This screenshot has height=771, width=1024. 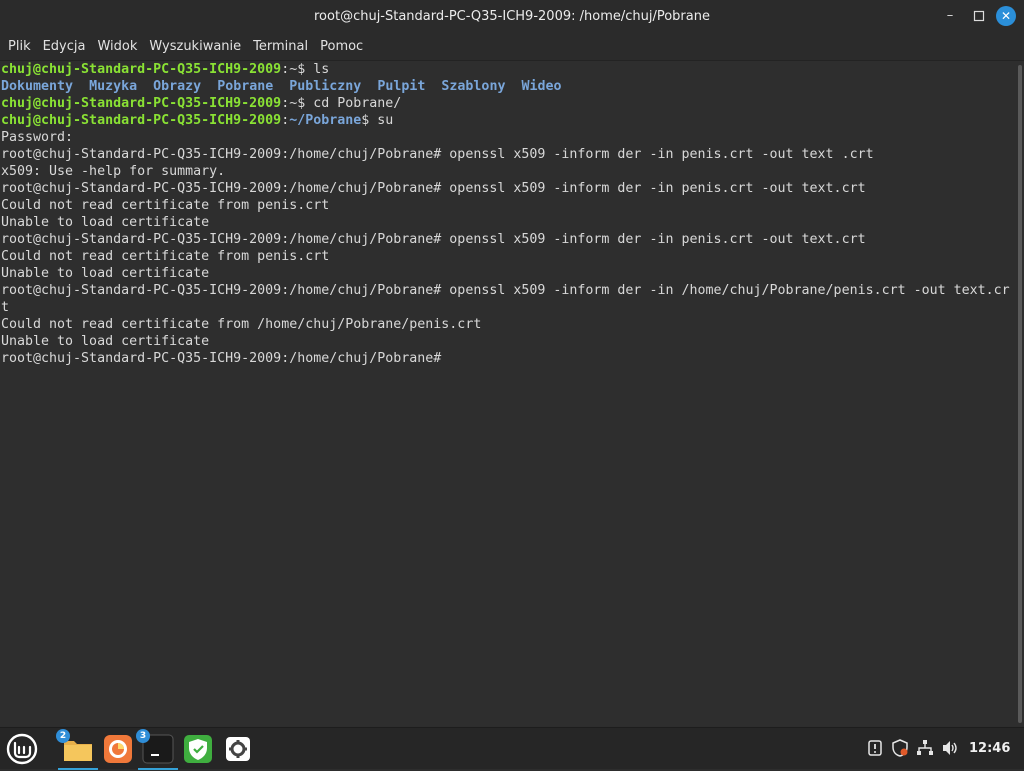 What do you see at coordinates (245, 86) in the screenshot?
I see `terminal-text-segment: Pobrane` at bounding box center [245, 86].